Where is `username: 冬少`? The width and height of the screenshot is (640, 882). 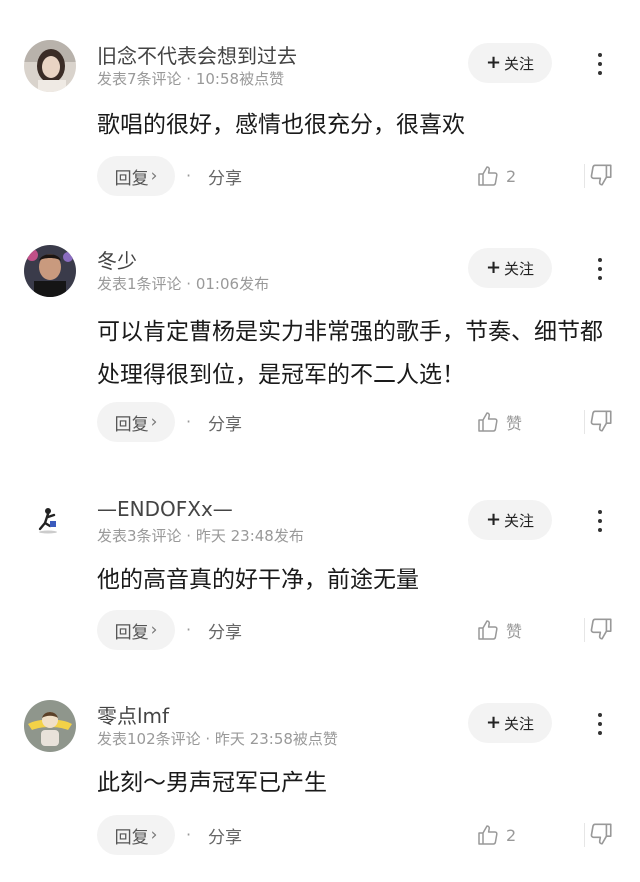 username: 冬少 is located at coordinates (117, 259).